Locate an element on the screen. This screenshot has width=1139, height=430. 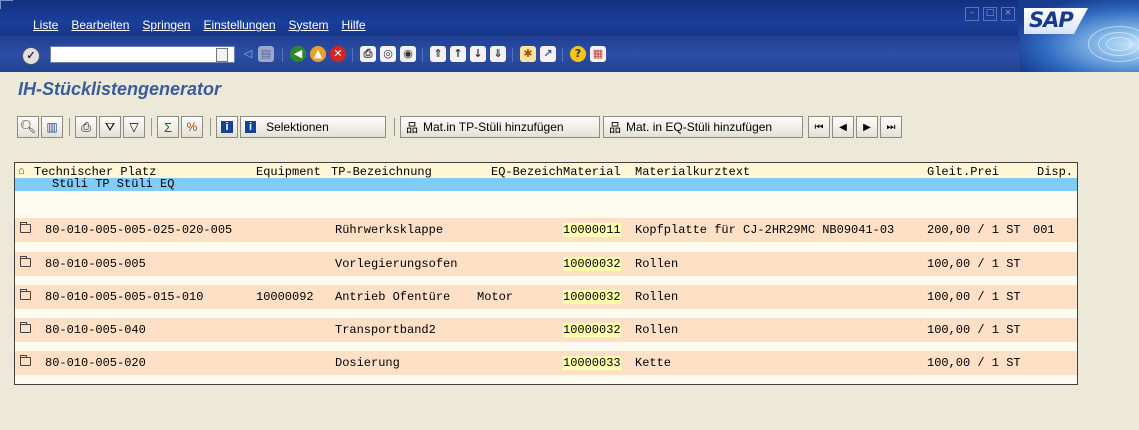
selection-info-icon: i is located at coordinates (251, 127).